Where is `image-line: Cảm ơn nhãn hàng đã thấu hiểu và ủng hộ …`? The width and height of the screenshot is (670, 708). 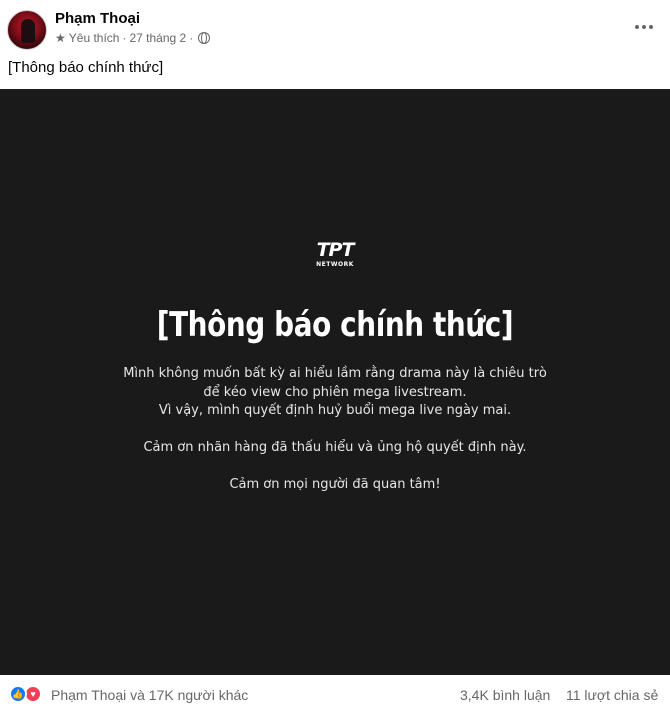
image-line: Cảm ơn nhãn hàng đã thấu hiểu và ủng hộ … is located at coordinates (335, 447).